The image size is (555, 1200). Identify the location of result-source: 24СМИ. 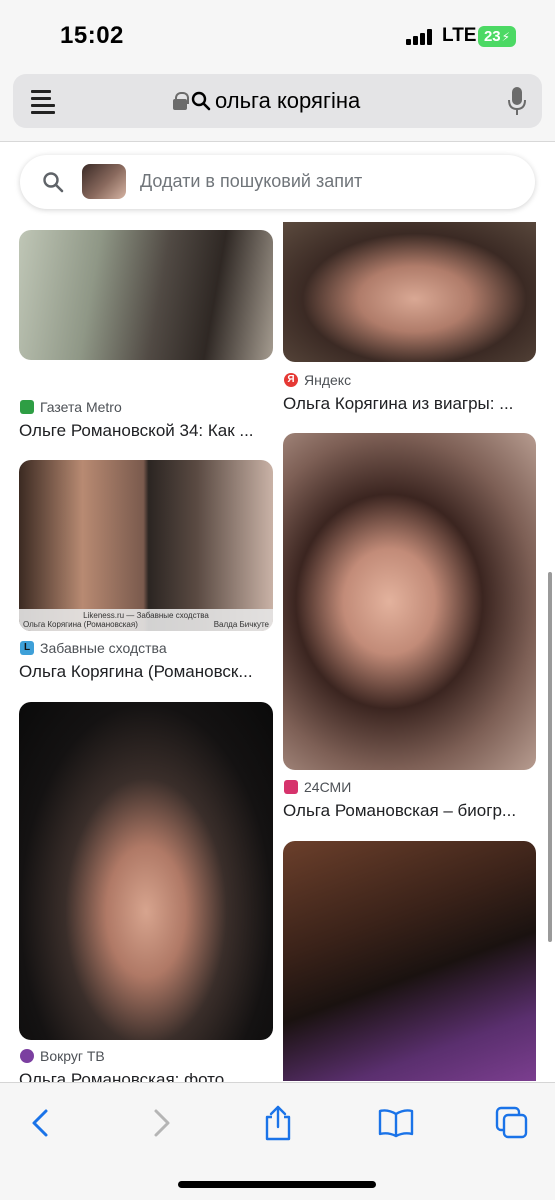
(317, 787).